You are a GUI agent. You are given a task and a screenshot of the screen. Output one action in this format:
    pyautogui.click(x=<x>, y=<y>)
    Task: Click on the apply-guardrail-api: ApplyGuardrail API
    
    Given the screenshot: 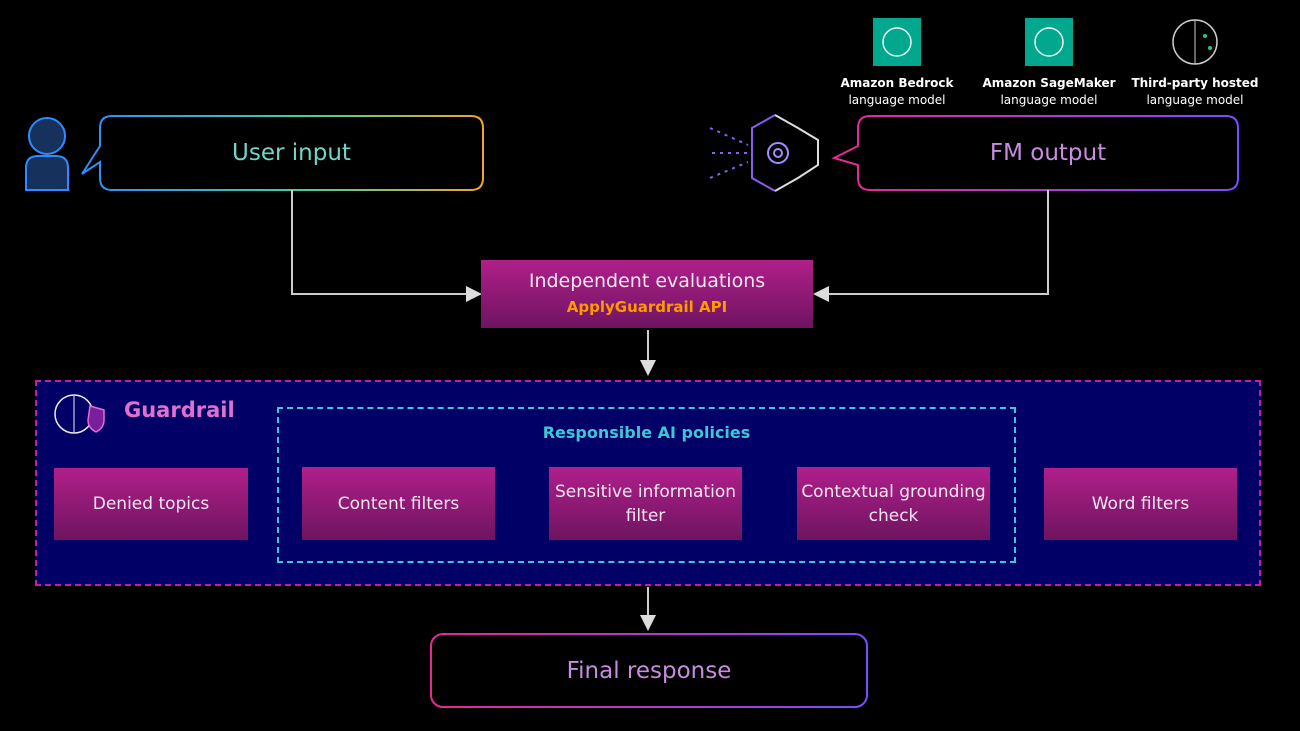 What is the action you would take?
    pyautogui.click(x=647, y=307)
    